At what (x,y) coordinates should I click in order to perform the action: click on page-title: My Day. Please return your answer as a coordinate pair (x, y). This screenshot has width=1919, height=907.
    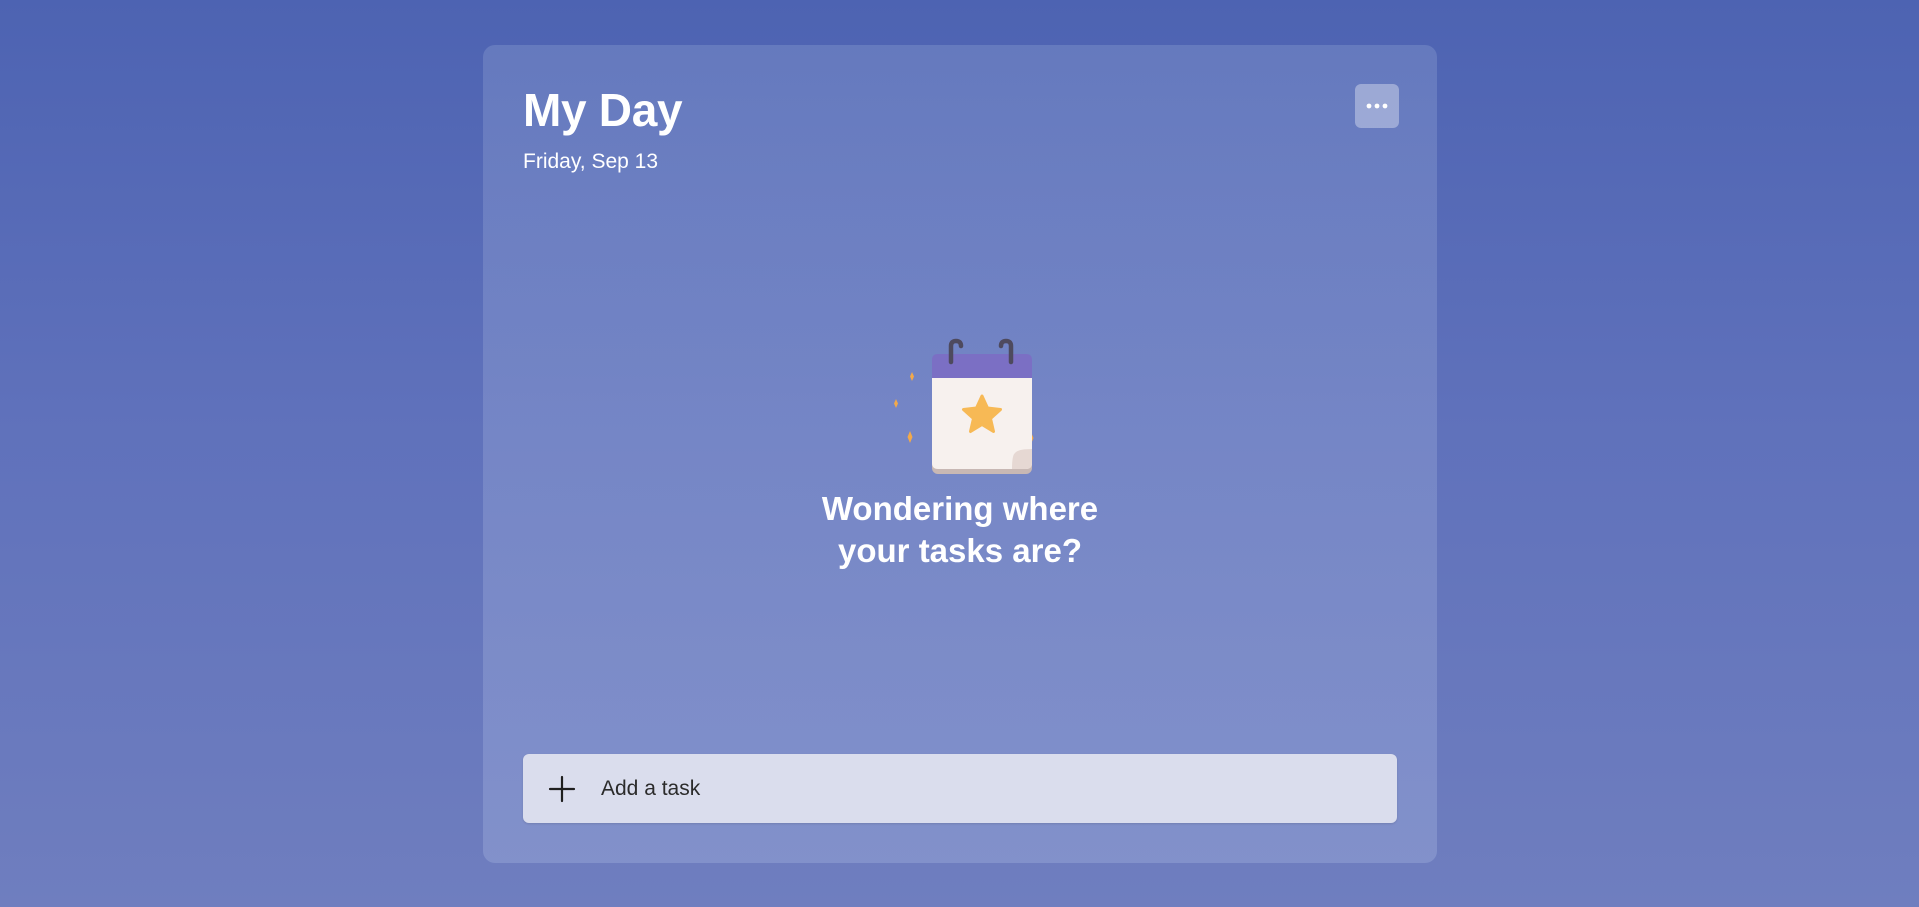
    Looking at the image, I should click on (603, 110).